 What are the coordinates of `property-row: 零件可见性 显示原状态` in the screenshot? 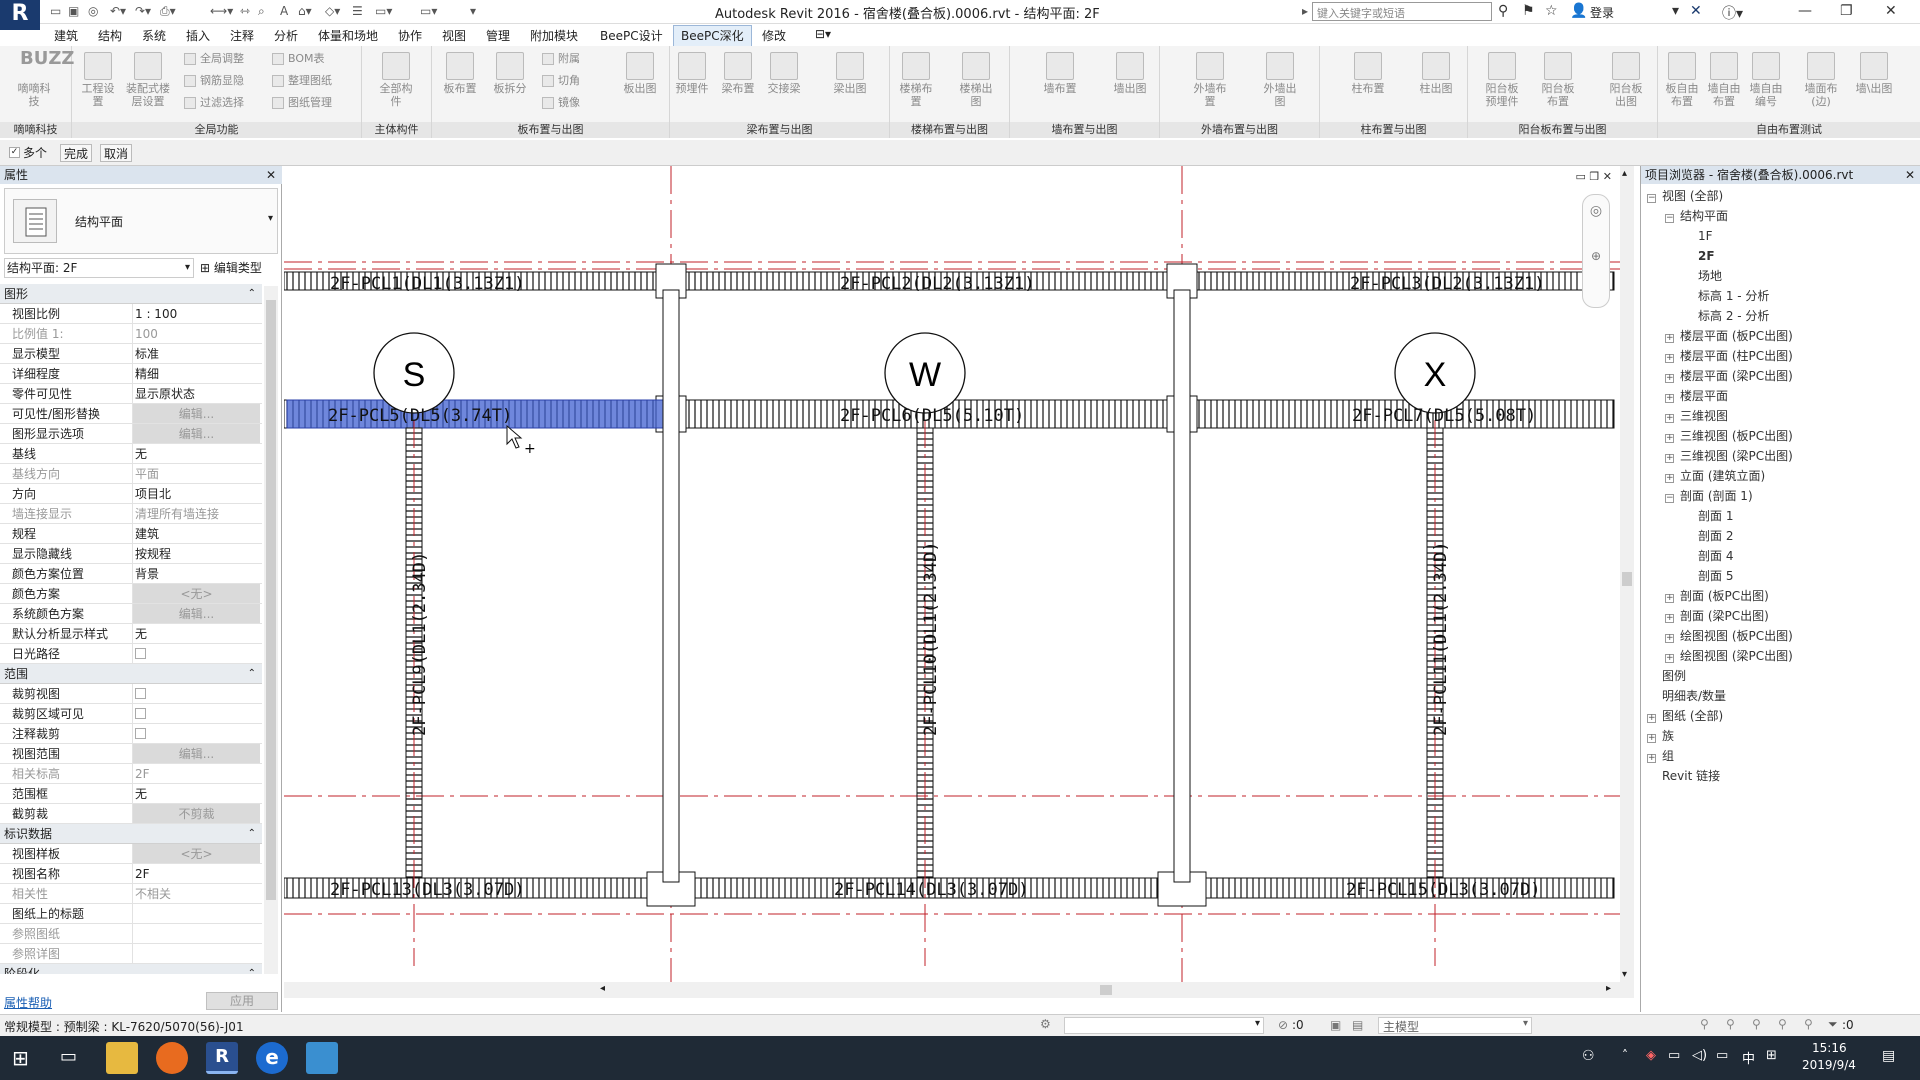 It's located at (131, 394).